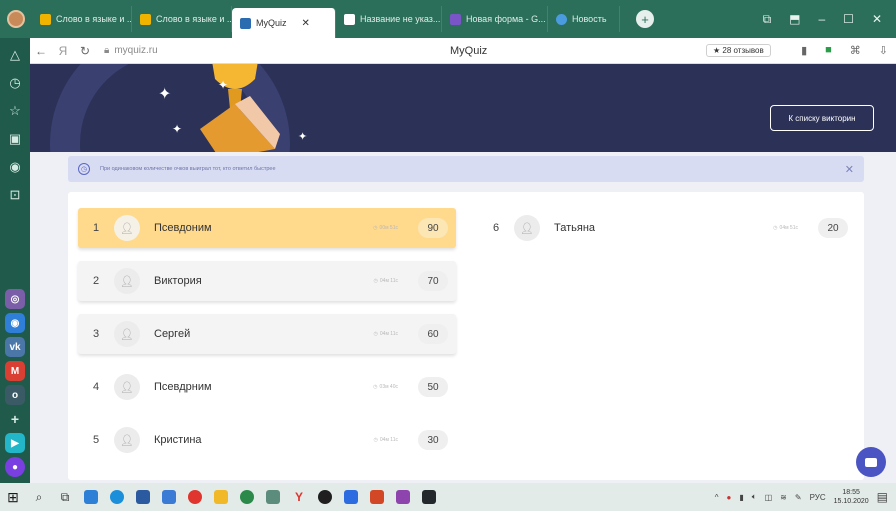 This screenshot has width=896, height=511. I want to click on volume-icon: 🔈︎, so click(754, 497).